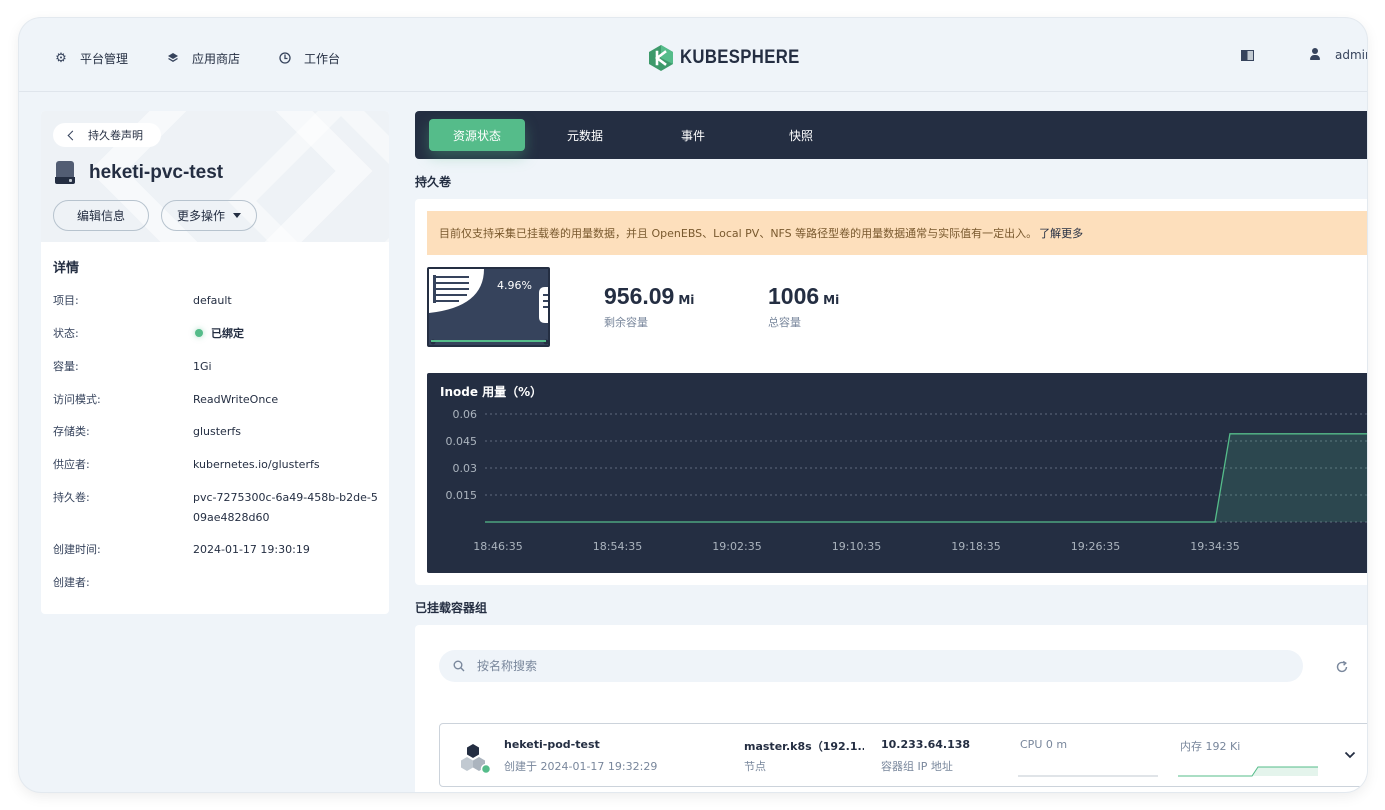  I want to click on x-tick-label: 19:34:35, so click(1214, 546).